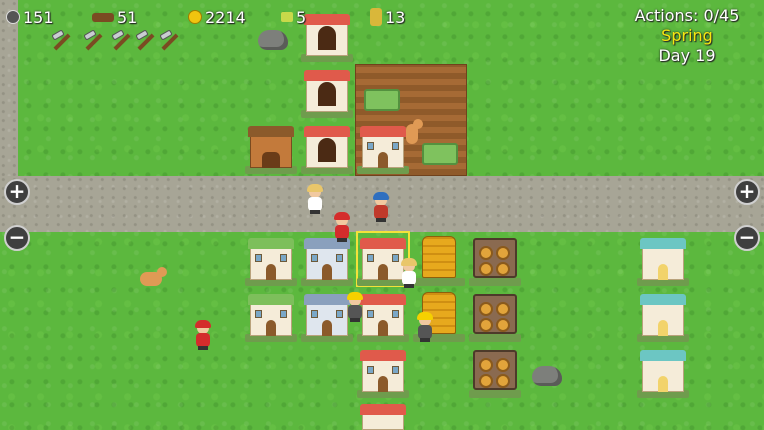 The height and width of the screenshot is (430, 764). What do you see at coordinates (195, 17) in the screenshot?
I see `gold-coin-icon` at bounding box center [195, 17].